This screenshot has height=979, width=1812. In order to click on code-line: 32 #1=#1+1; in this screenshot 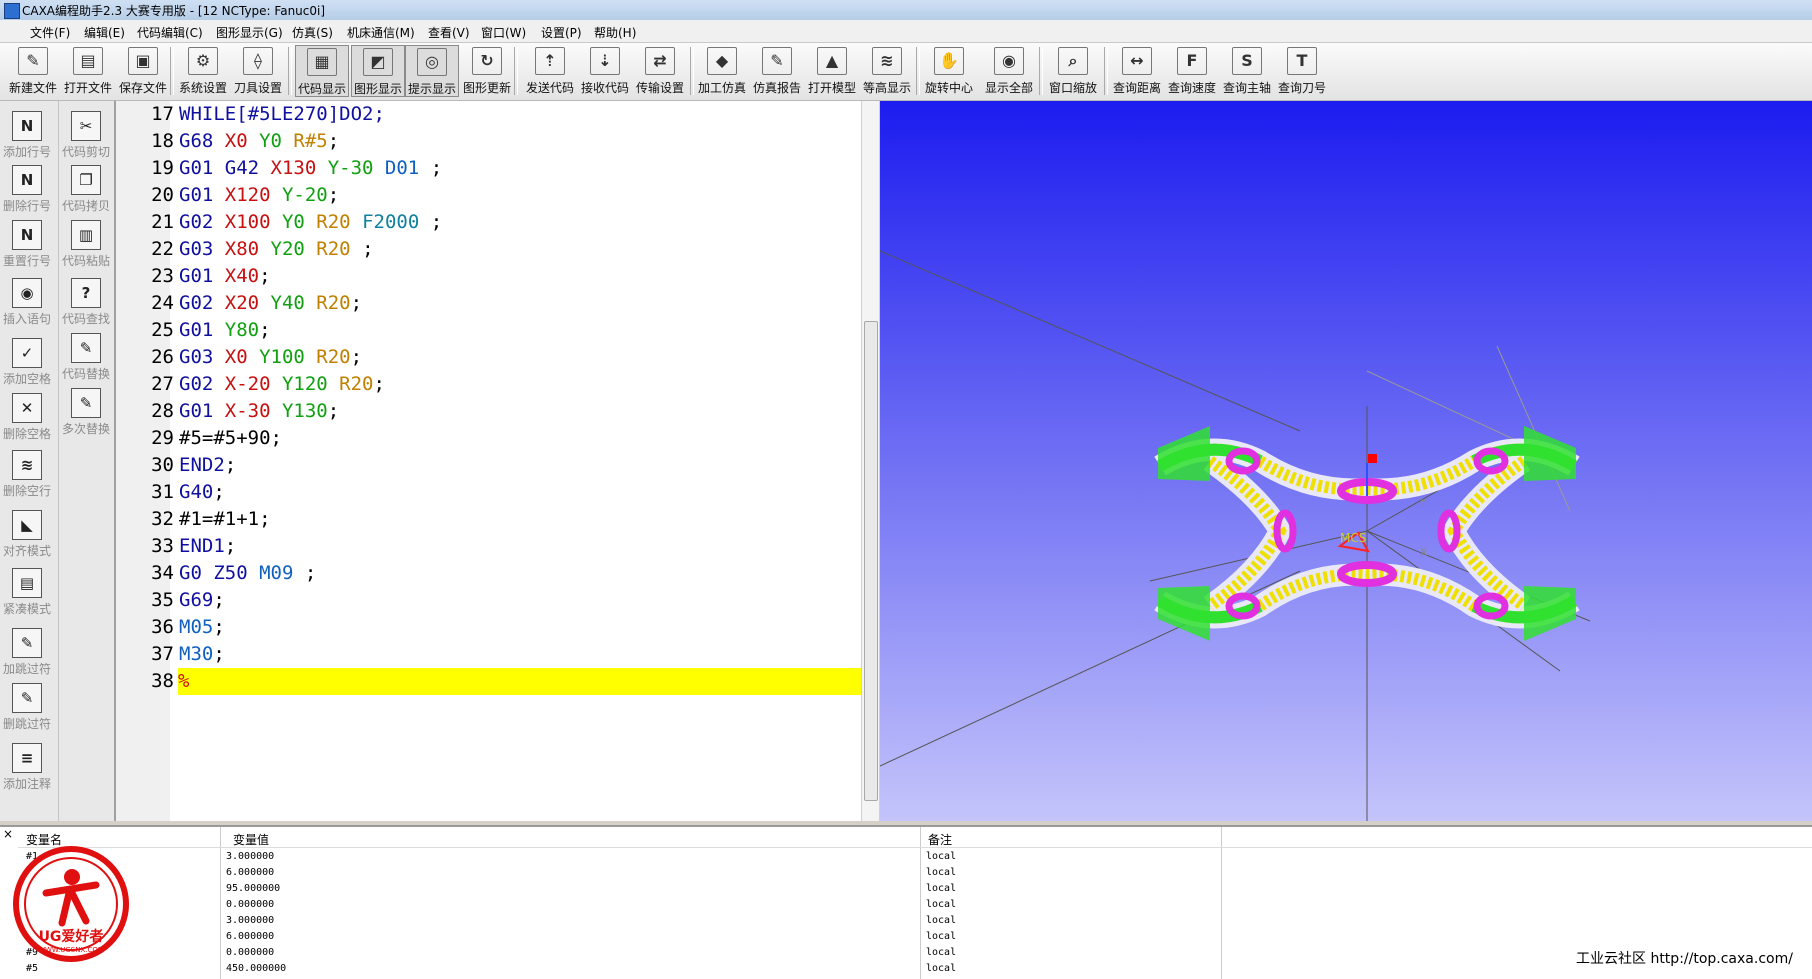, I will do `click(488, 519)`.